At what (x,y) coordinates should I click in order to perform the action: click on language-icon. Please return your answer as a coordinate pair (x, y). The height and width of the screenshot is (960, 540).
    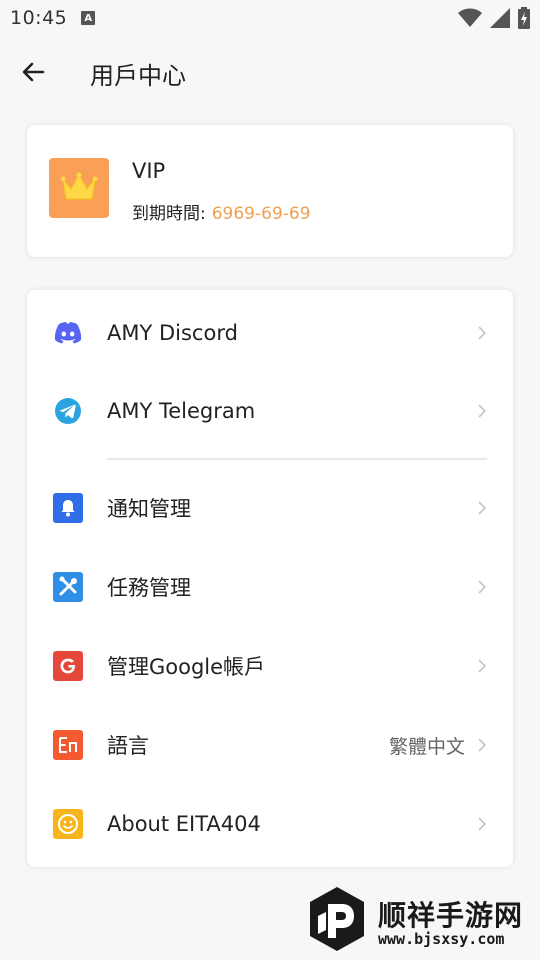
    Looking at the image, I should click on (68, 745).